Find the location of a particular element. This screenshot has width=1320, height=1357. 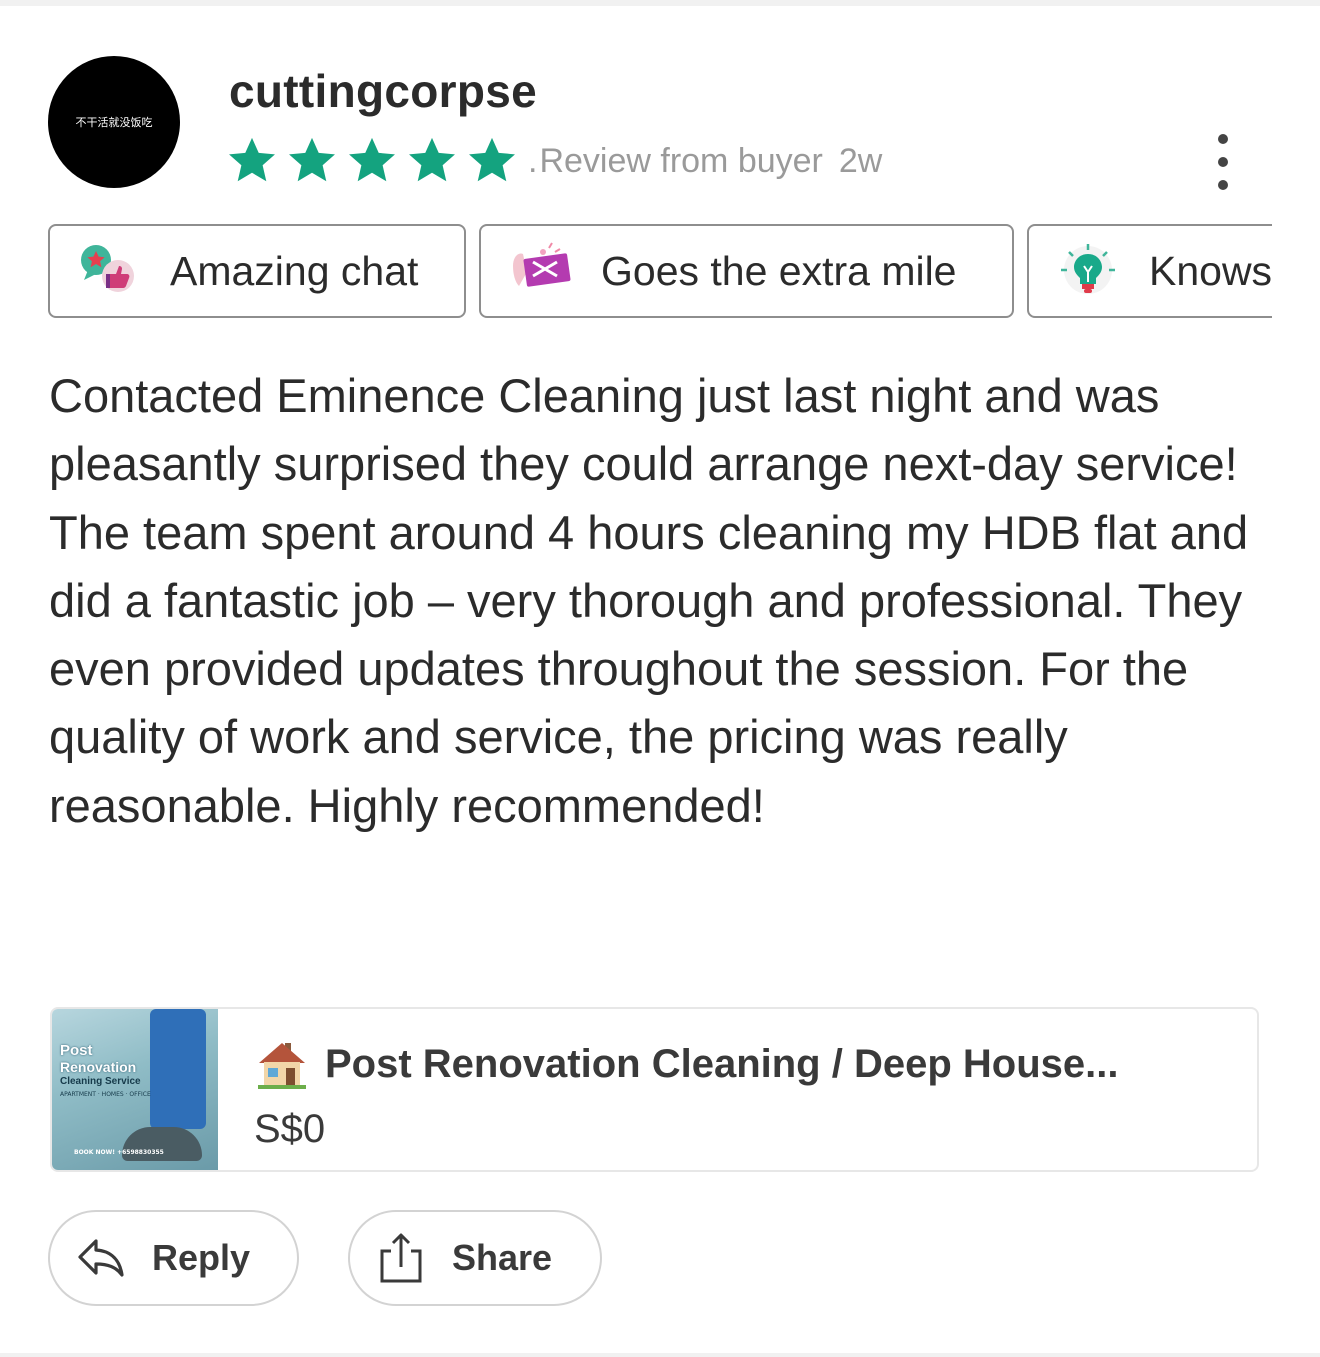

compliment-chips: Amazing chat Goes the extra mile Knows is located at coordinates (660, 273).